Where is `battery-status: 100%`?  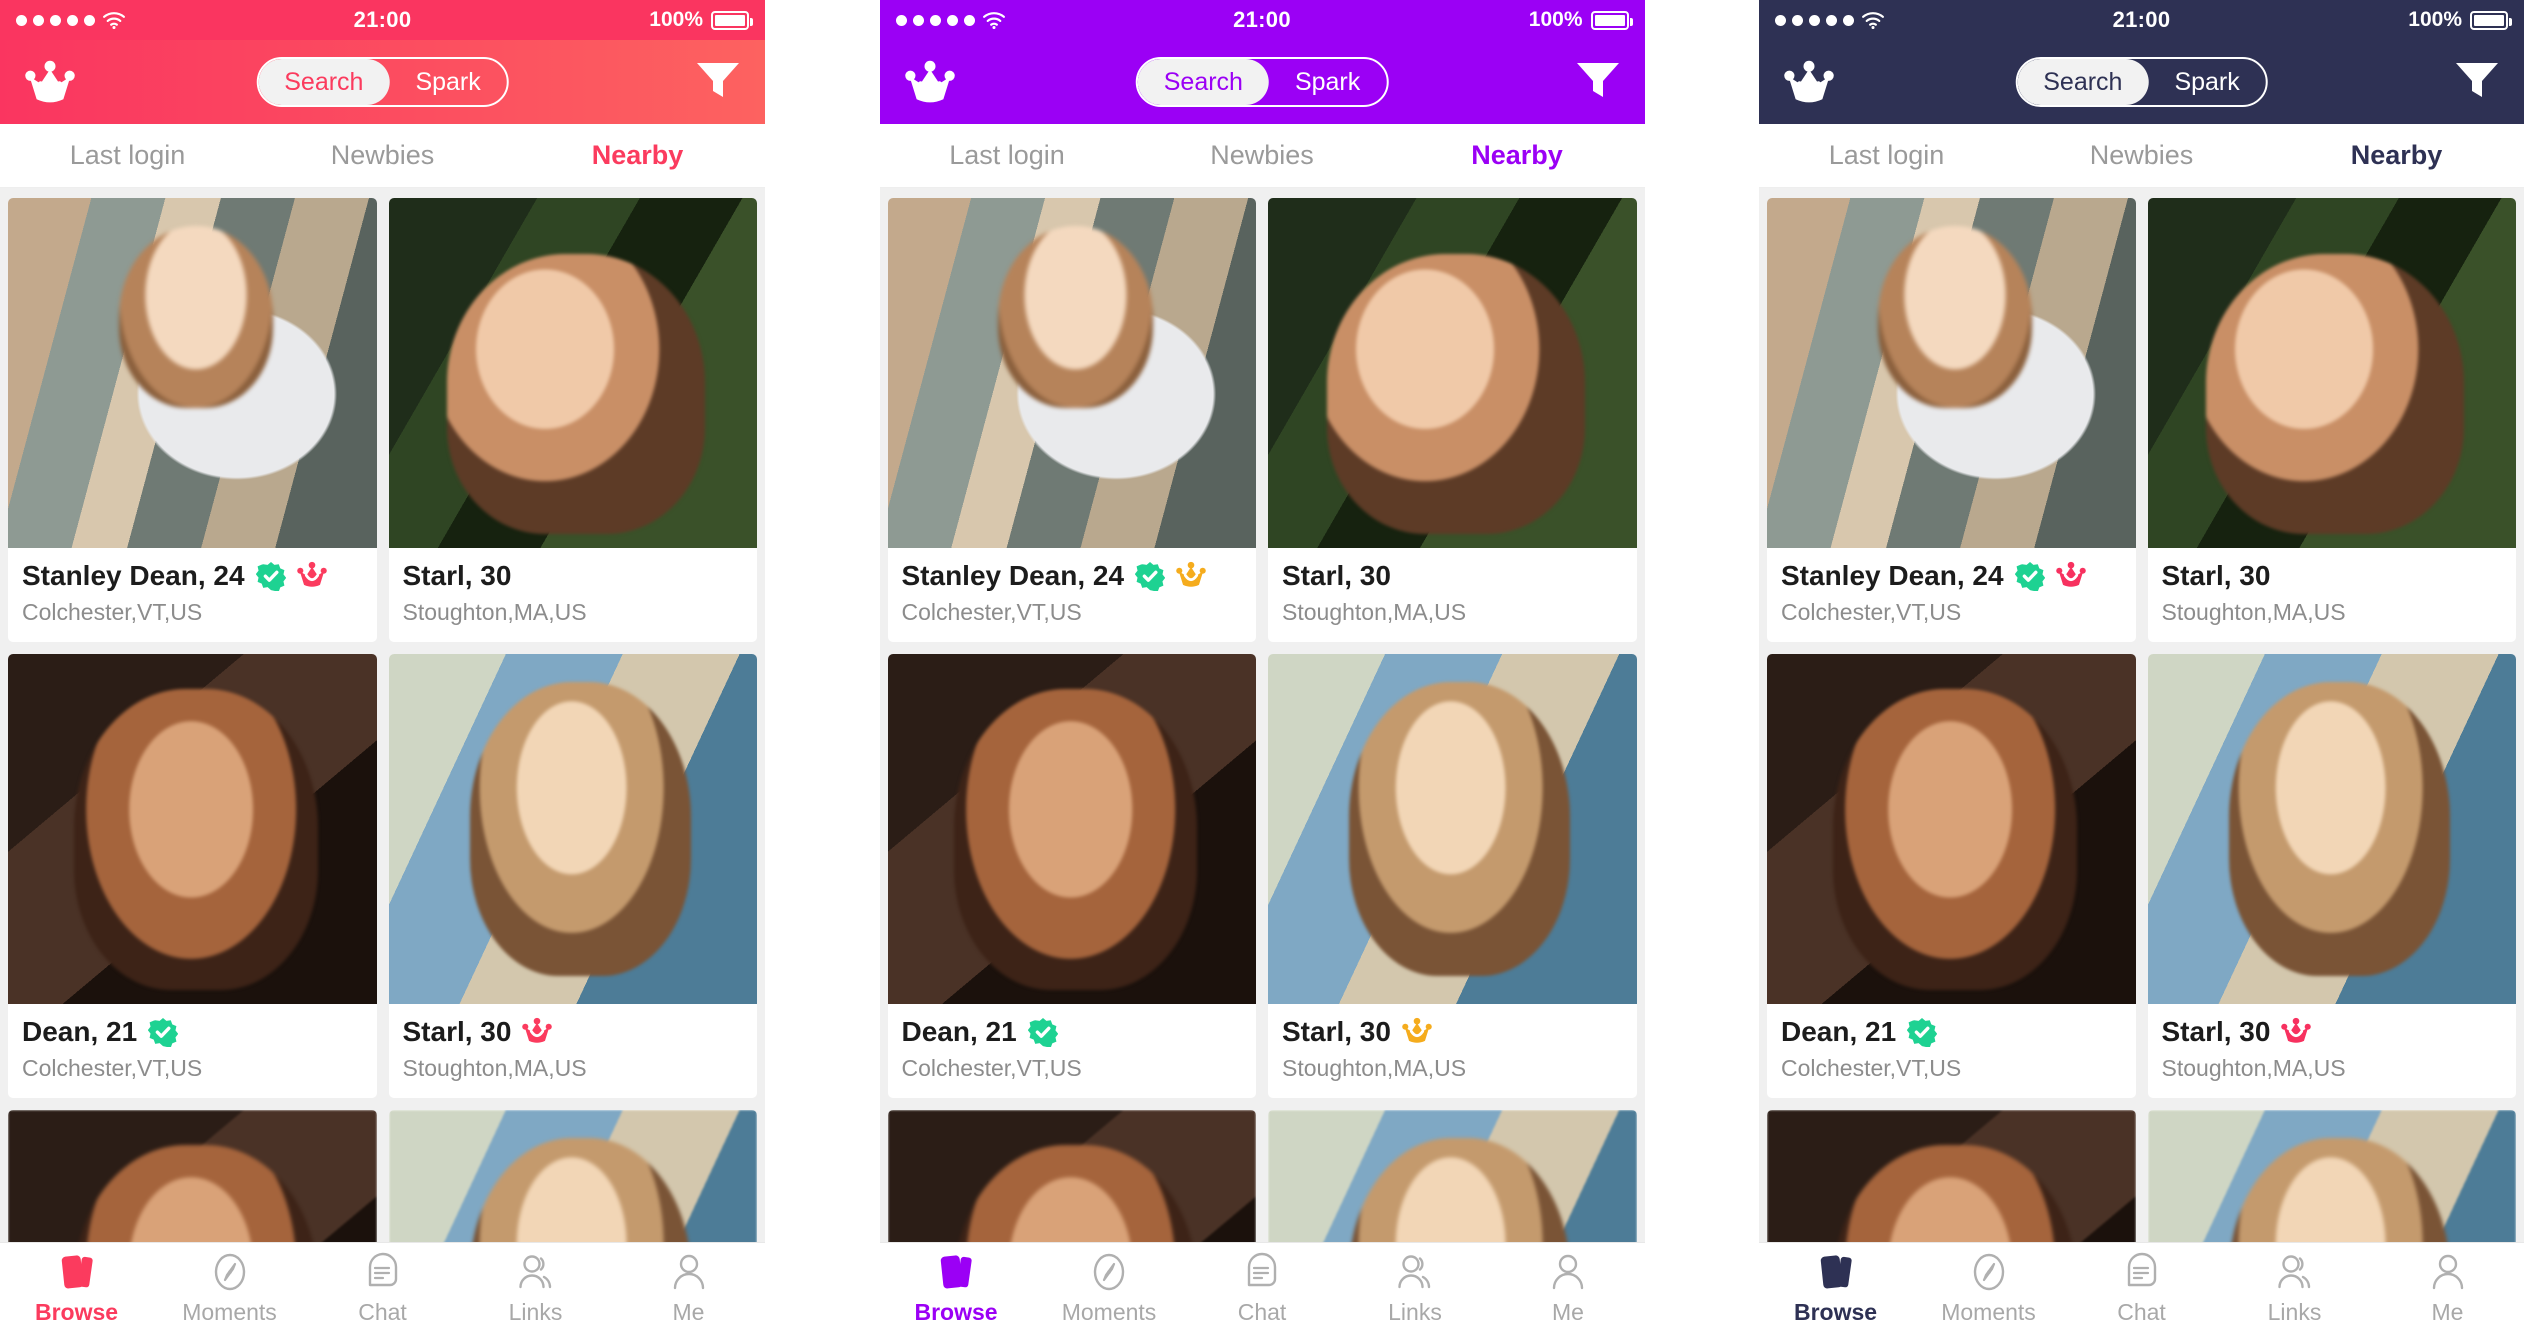 battery-status: 100% is located at coordinates (1581, 20).